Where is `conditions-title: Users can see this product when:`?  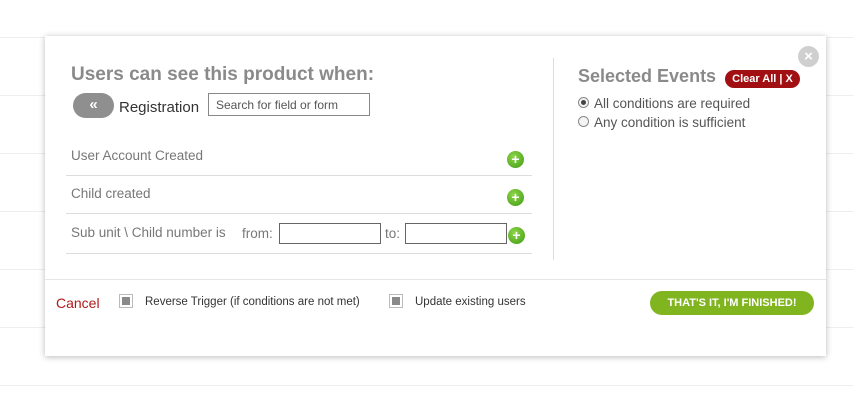 conditions-title: Users can see this product when: is located at coordinates (223, 74).